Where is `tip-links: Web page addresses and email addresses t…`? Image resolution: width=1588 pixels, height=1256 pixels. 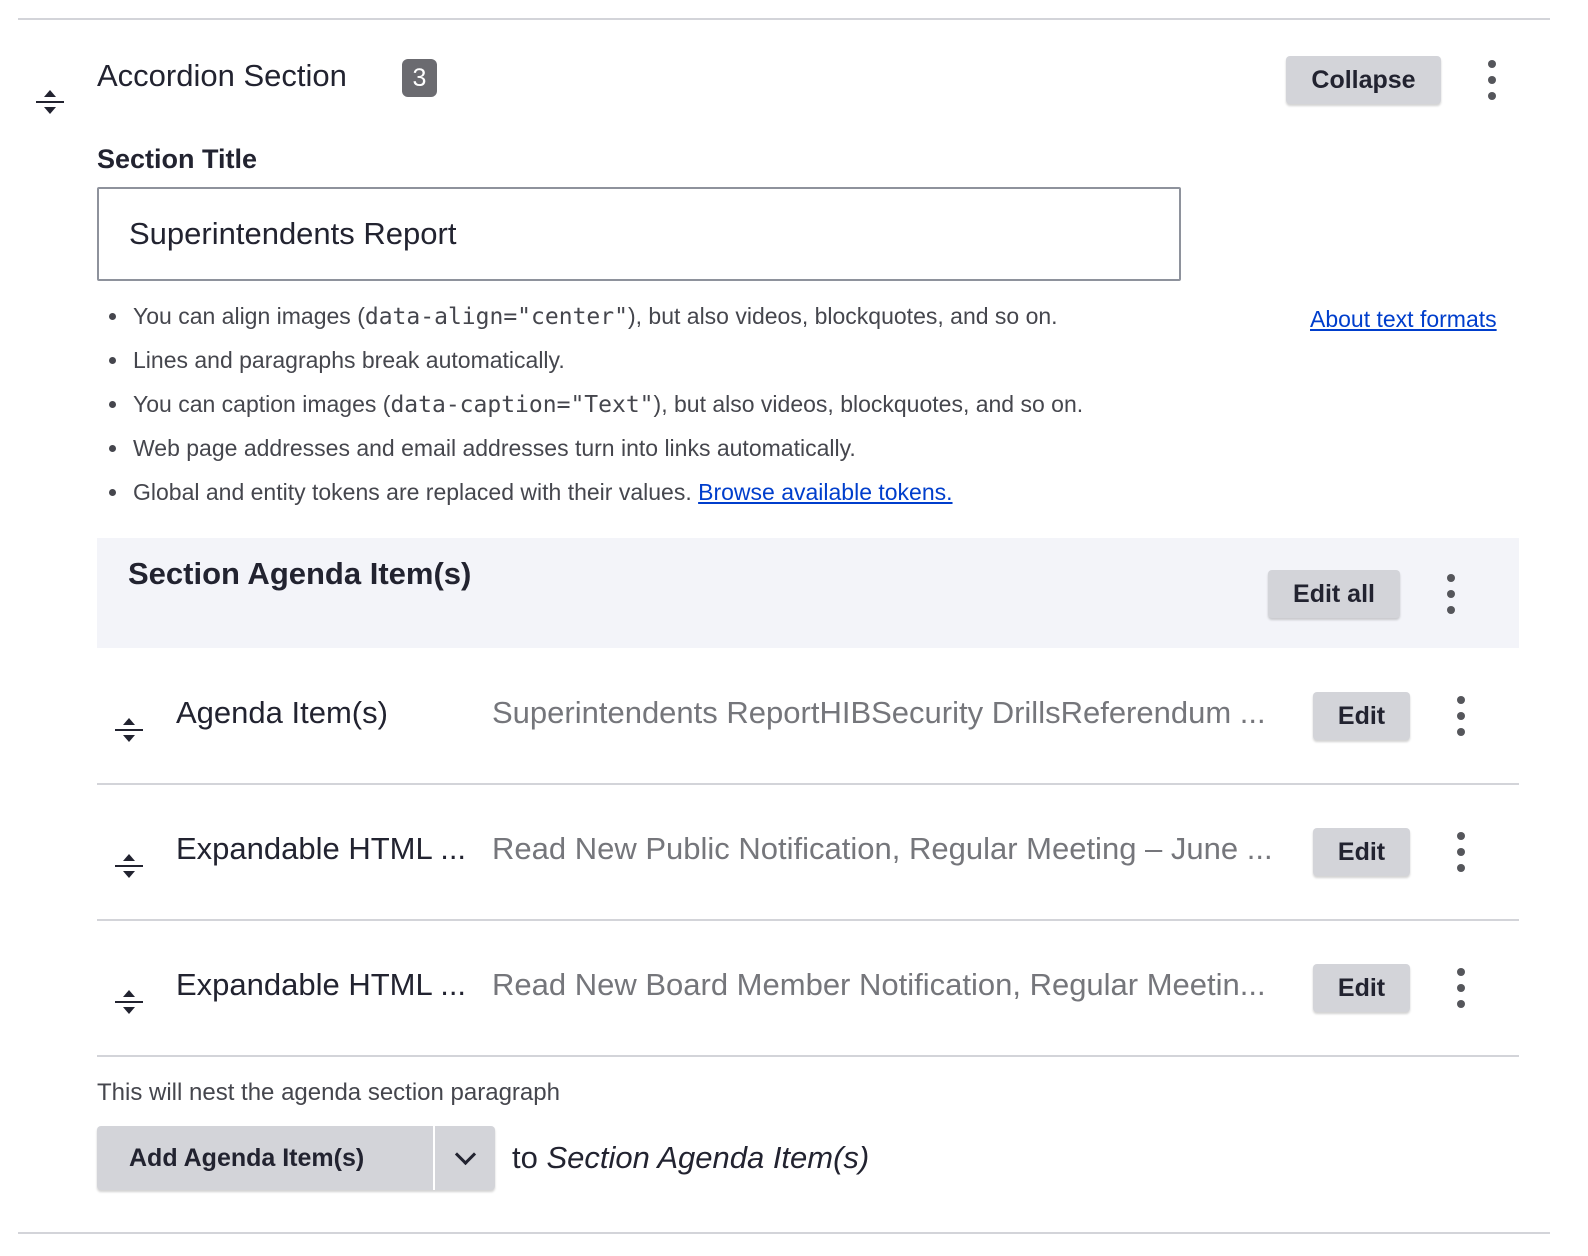 tip-links: Web page addresses and email addresses t… is located at coordinates (672, 454).